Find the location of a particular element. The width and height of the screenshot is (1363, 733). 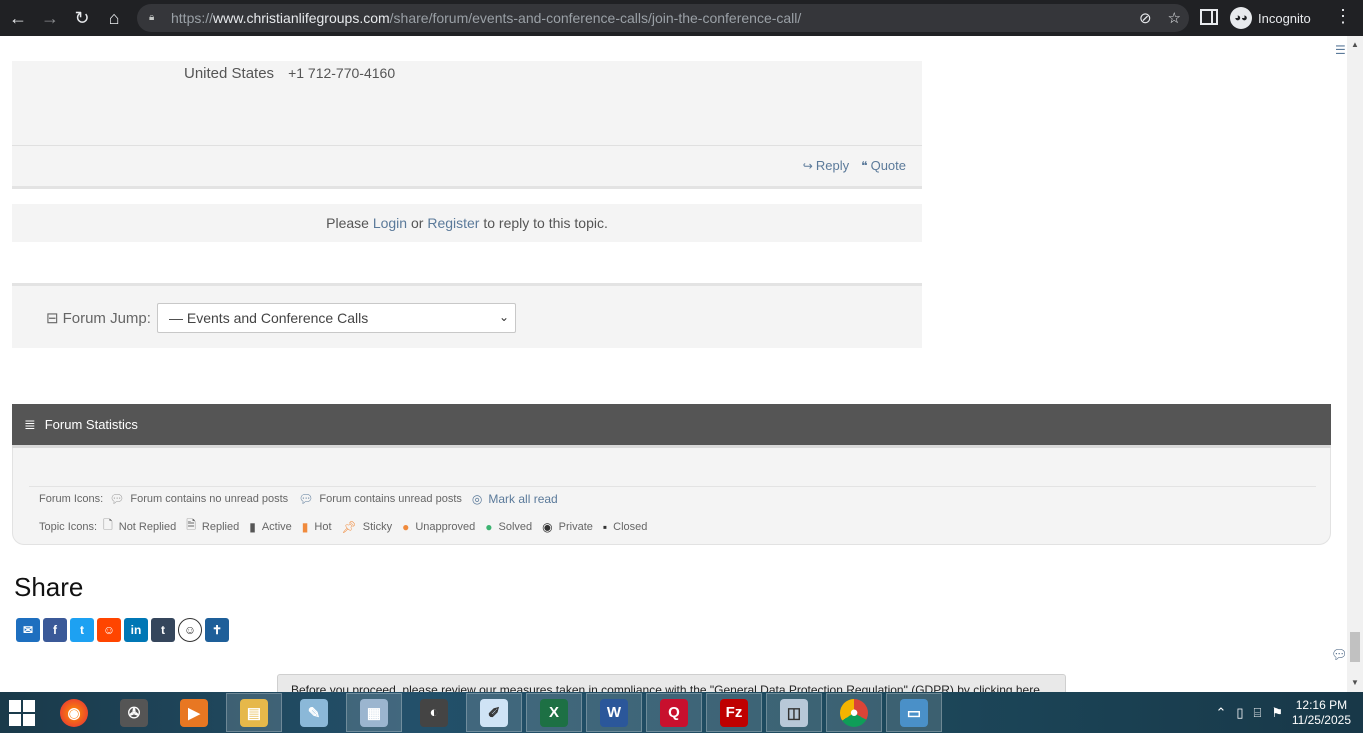

chrome-icon: ● is located at coordinates (854, 712).